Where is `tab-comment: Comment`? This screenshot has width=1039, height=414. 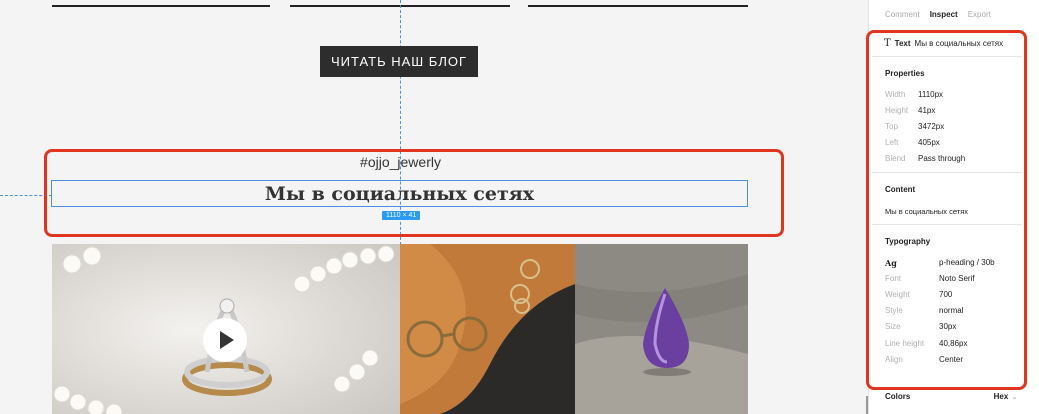 tab-comment: Comment is located at coordinates (902, 14).